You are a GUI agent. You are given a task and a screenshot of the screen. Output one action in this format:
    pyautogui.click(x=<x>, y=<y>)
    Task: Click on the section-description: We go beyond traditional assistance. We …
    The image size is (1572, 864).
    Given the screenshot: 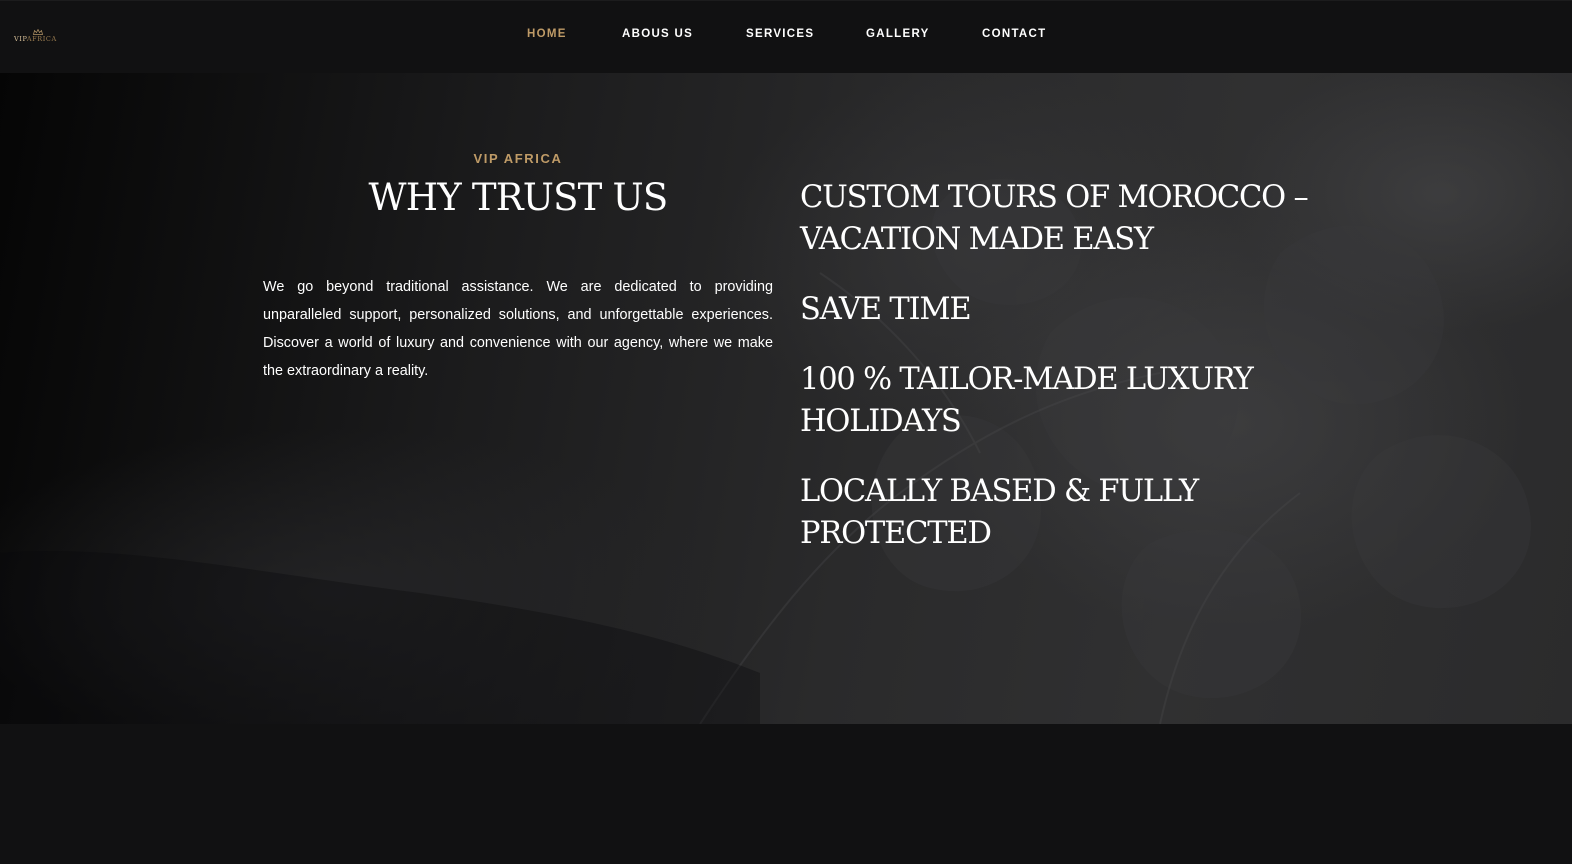 What is the action you would take?
    pyautogui.click(x=518, y=329)
    